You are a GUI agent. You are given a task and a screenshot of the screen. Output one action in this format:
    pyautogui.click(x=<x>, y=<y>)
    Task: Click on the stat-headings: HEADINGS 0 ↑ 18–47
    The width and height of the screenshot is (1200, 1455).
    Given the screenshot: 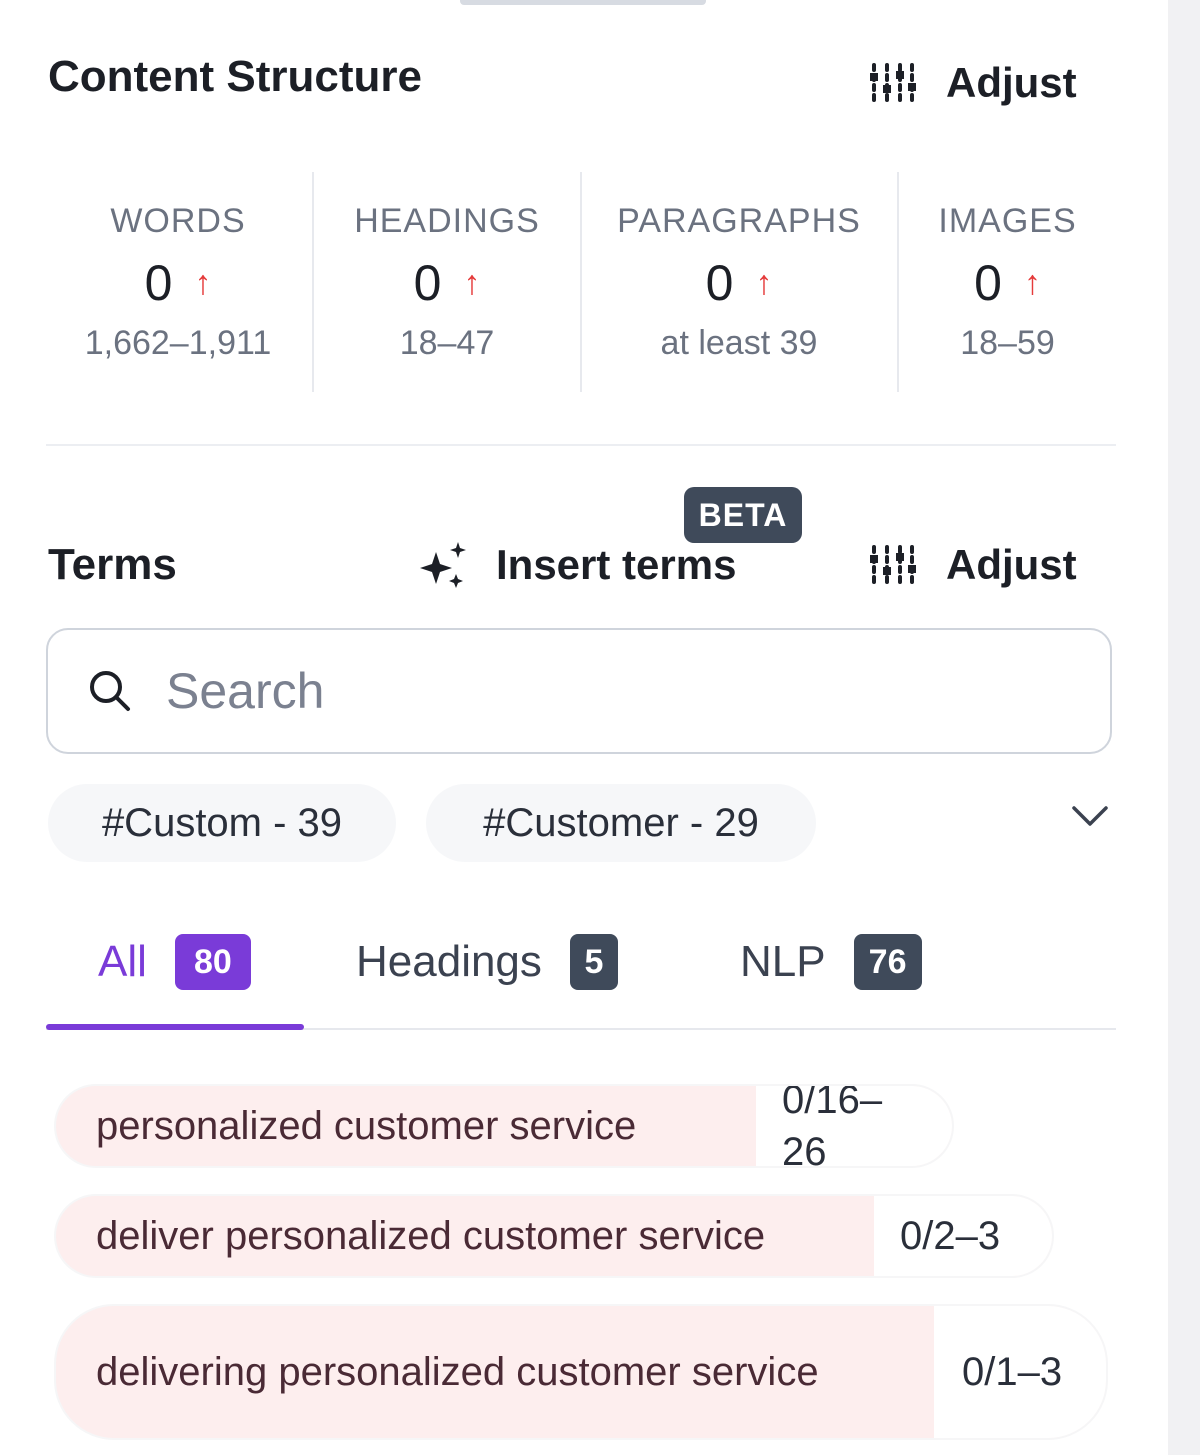 What is the action you would take?
    pyautogui.click(x=447, y=282)
    